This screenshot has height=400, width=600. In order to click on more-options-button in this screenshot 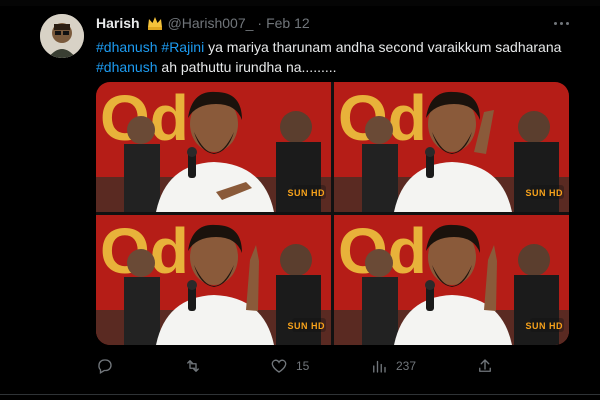, I will do `click(561, 23)`.